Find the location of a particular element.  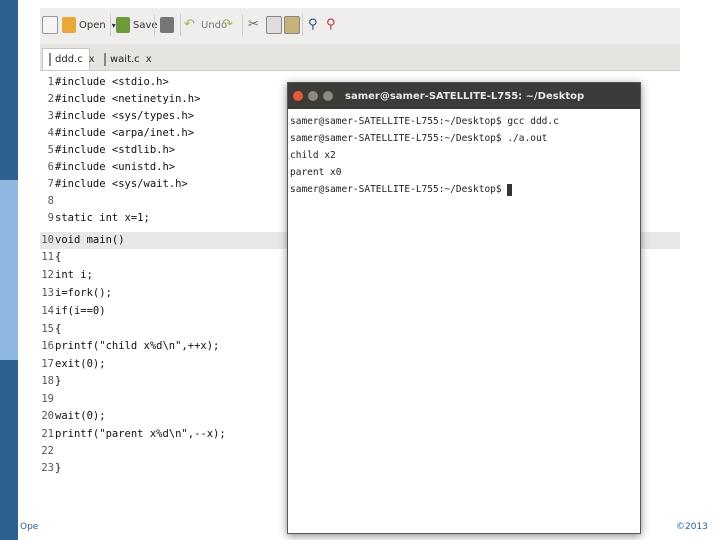

tab-bar: ddd.c x wait.c x is located at coordinates (360, 57).